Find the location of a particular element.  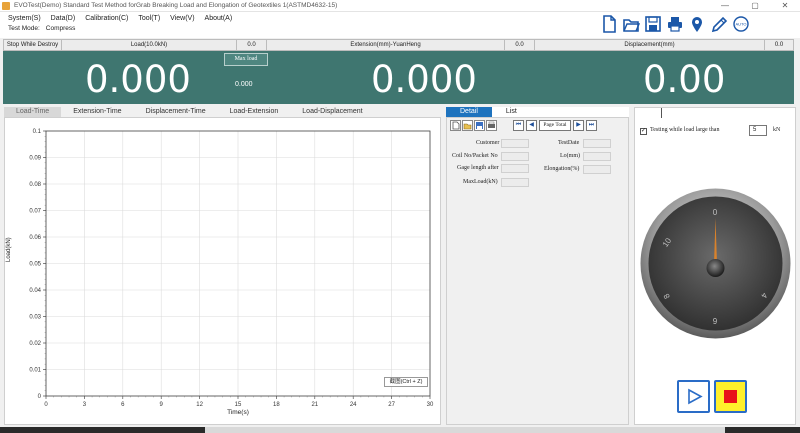

prev-page-icon: ◀ is located at coordinates (531, 125).